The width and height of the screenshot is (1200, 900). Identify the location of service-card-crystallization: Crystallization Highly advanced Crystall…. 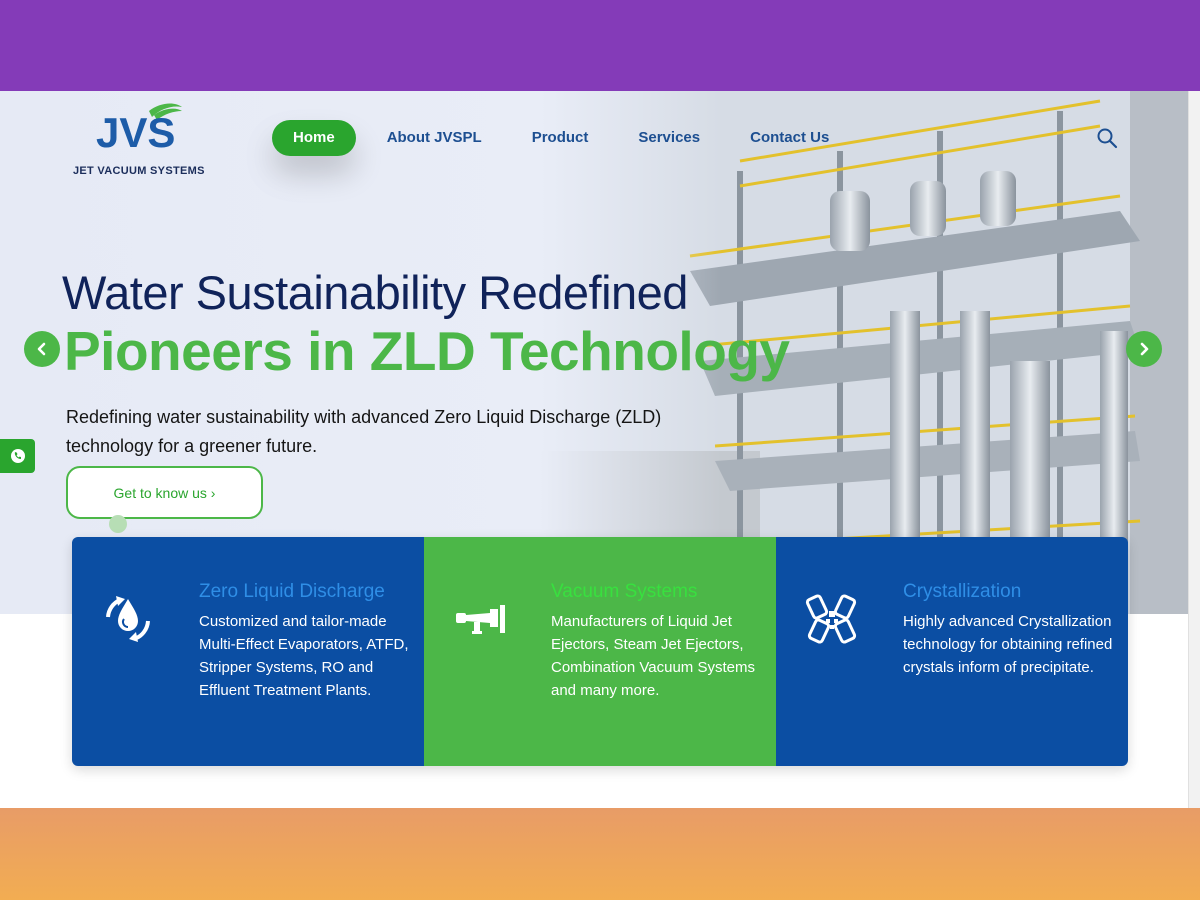
(952, 651).